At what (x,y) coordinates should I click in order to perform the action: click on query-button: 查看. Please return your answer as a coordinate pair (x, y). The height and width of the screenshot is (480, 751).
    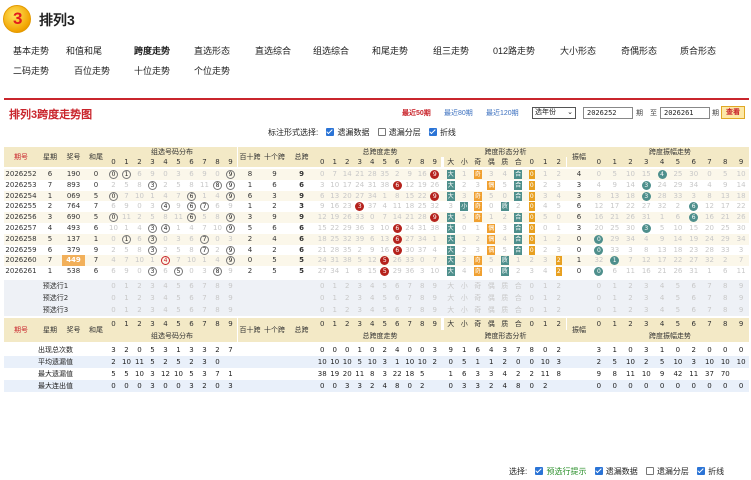
    Looking at the image, I should click on (733, 112).